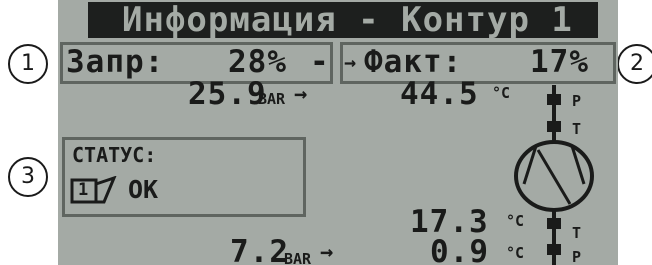 The height and width of the screenshot is (265, 652). What do you see at coordinates (515, 253) in the screenshot?
I see `bottom-temp2-unit: °C` at bounding box center [515, 253].